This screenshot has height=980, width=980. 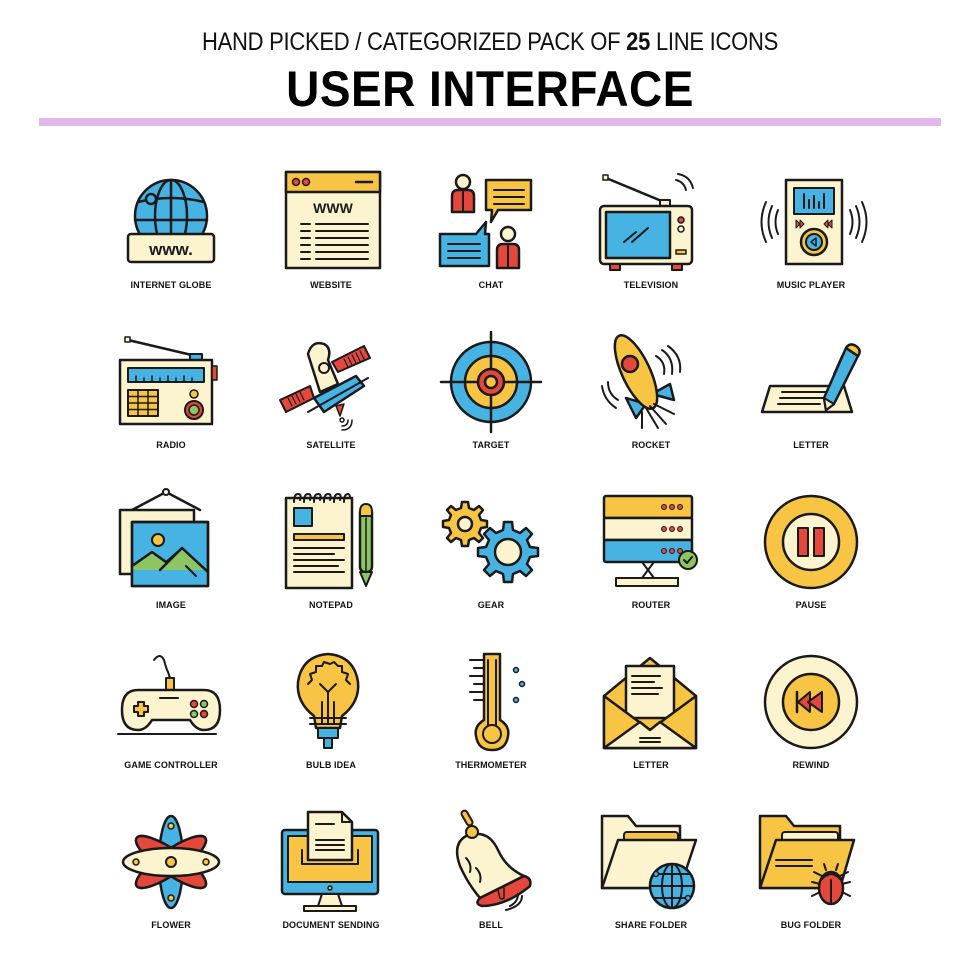 What do you see at coordinates (638, 42) in the screenshot?
I see `subtitle-count: 25` at bounding box center [638, 42].